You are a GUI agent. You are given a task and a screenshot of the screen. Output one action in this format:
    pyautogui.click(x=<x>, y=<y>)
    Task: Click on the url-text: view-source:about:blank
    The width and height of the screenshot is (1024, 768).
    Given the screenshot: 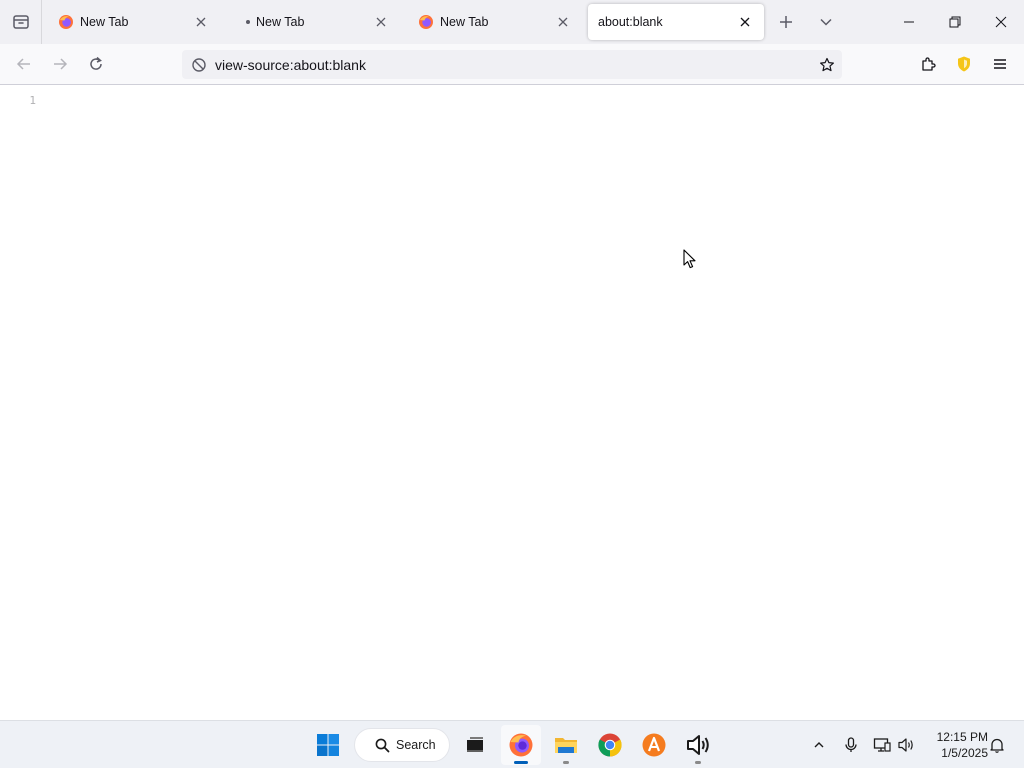 What is the action you would take?
    pyautogui.click(x=513, y=65)
    